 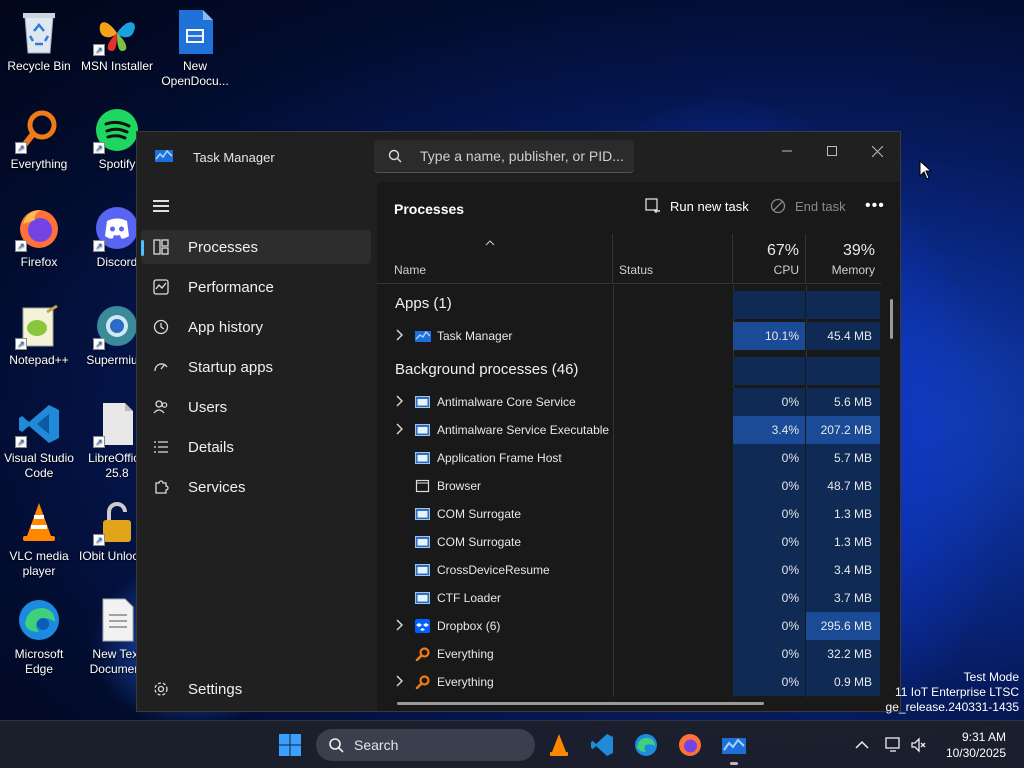 What do you see at coordinates (117, 41) in the screenshot?
I see `desktop-icon-msn-installer: ↗ MSN Installer` at bounding box center [117, 41].